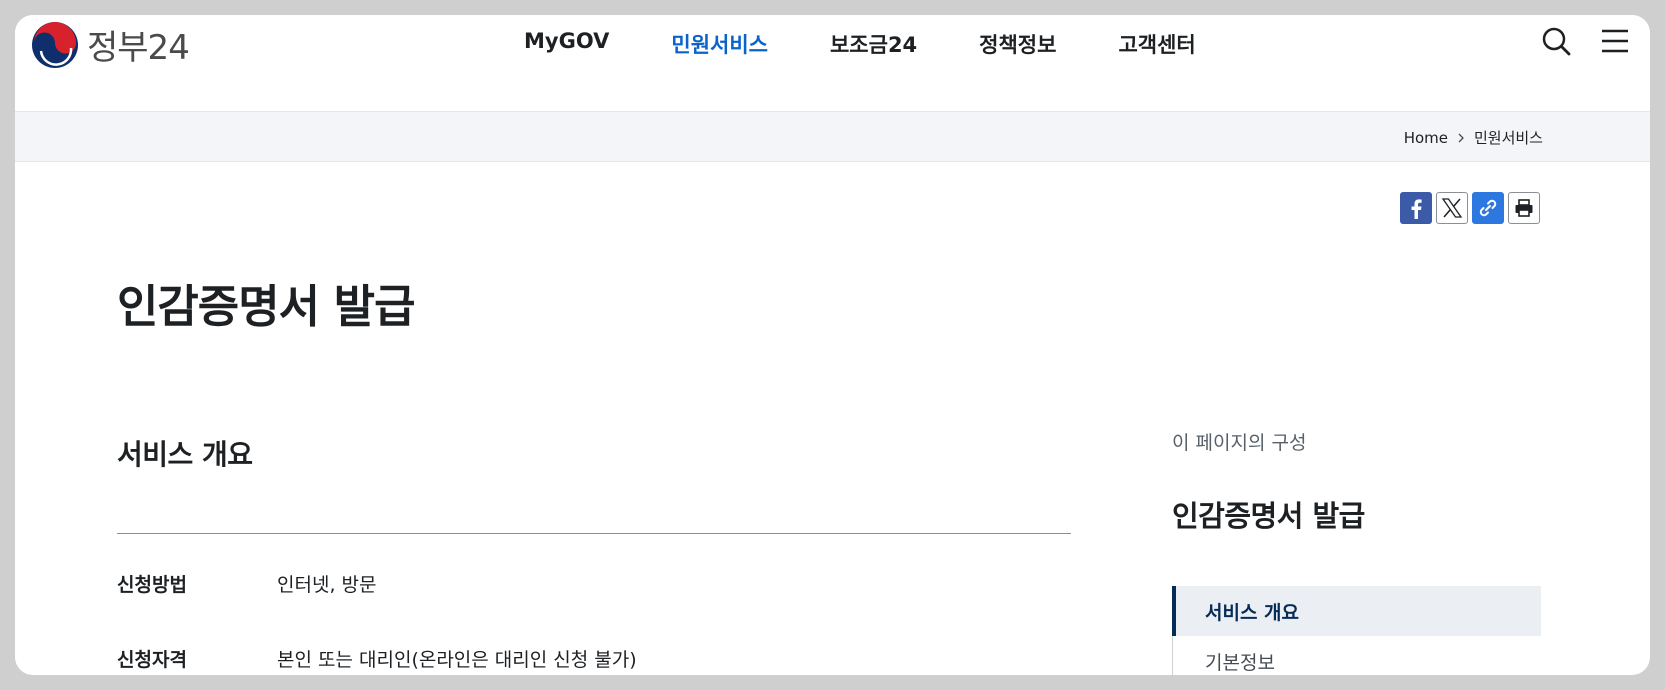 This screenshot has width=1665, height=690. I want to click on x-icon, so click(1452, 208).